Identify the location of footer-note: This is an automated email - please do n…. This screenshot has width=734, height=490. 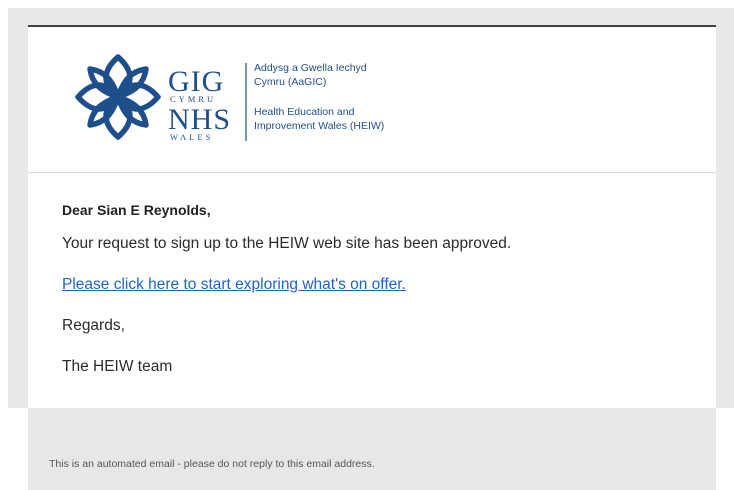
(212, 464).